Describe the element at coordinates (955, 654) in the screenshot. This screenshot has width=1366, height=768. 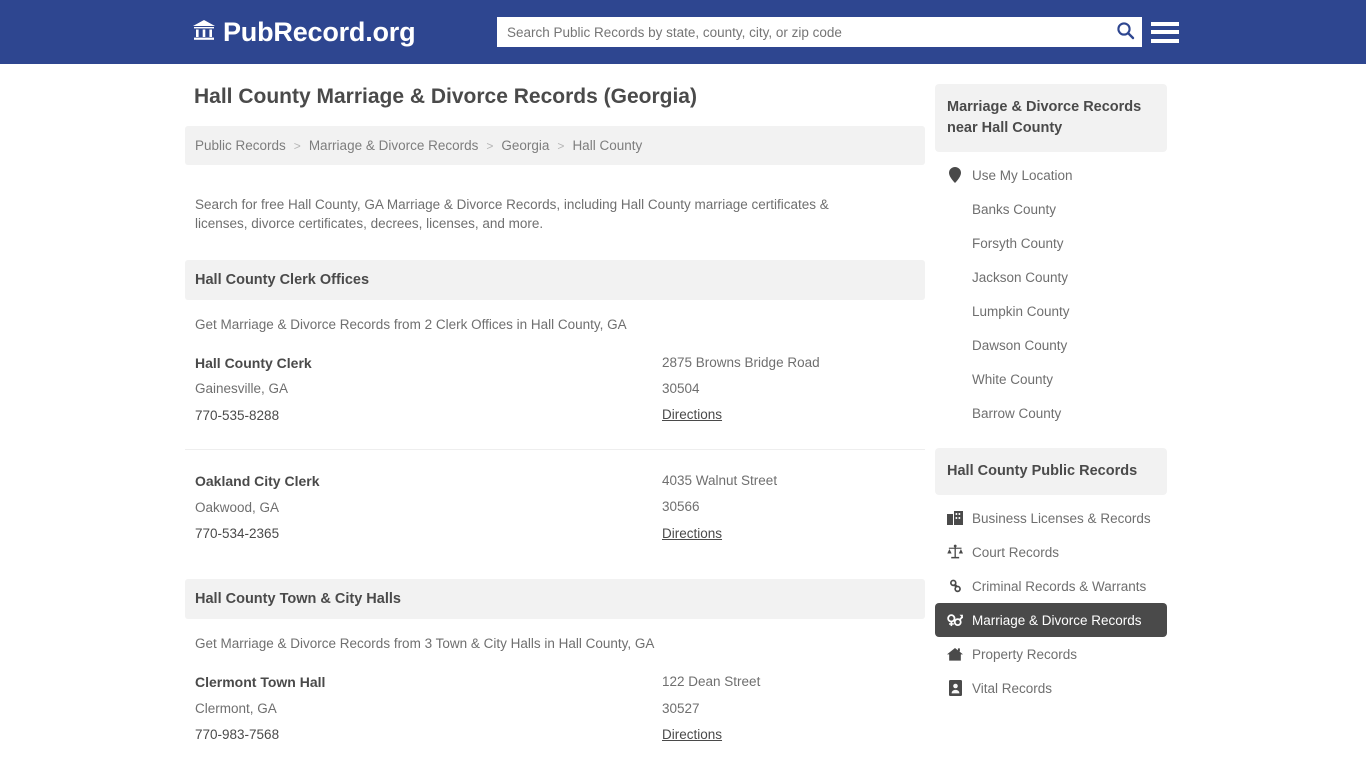
I see `home-icon` at that location.